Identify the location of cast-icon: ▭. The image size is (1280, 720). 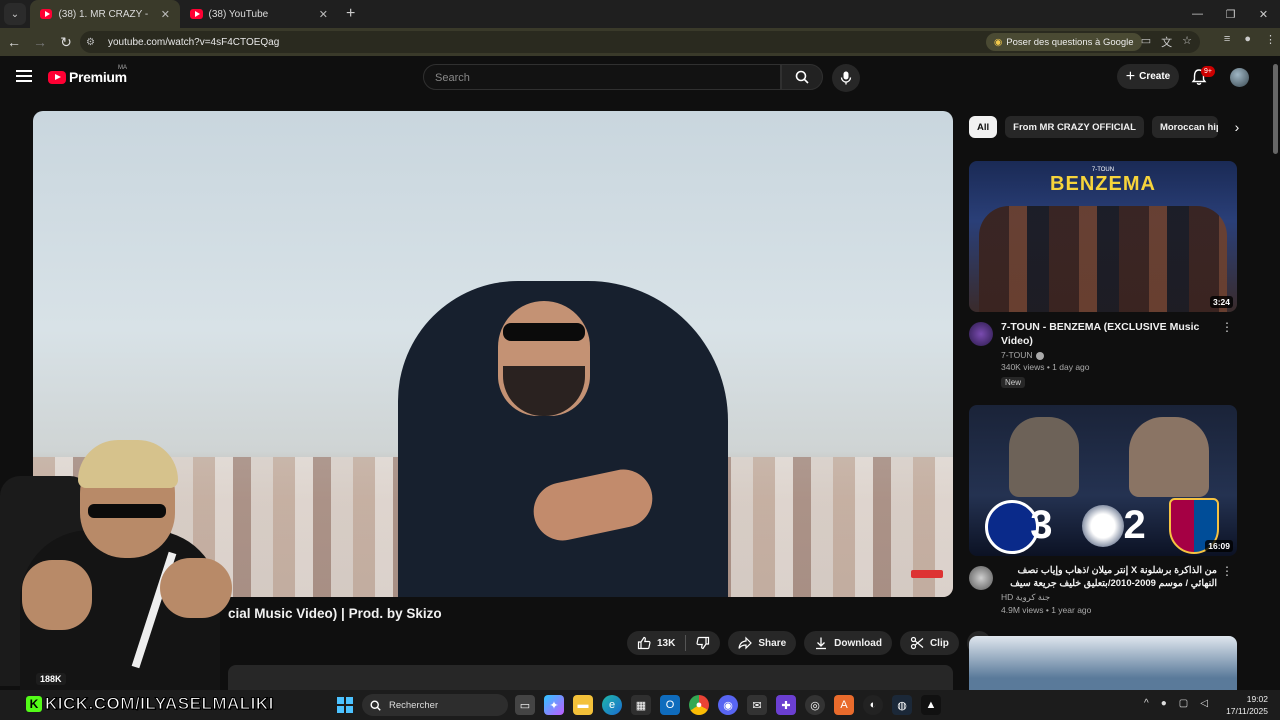
(1146, 42).